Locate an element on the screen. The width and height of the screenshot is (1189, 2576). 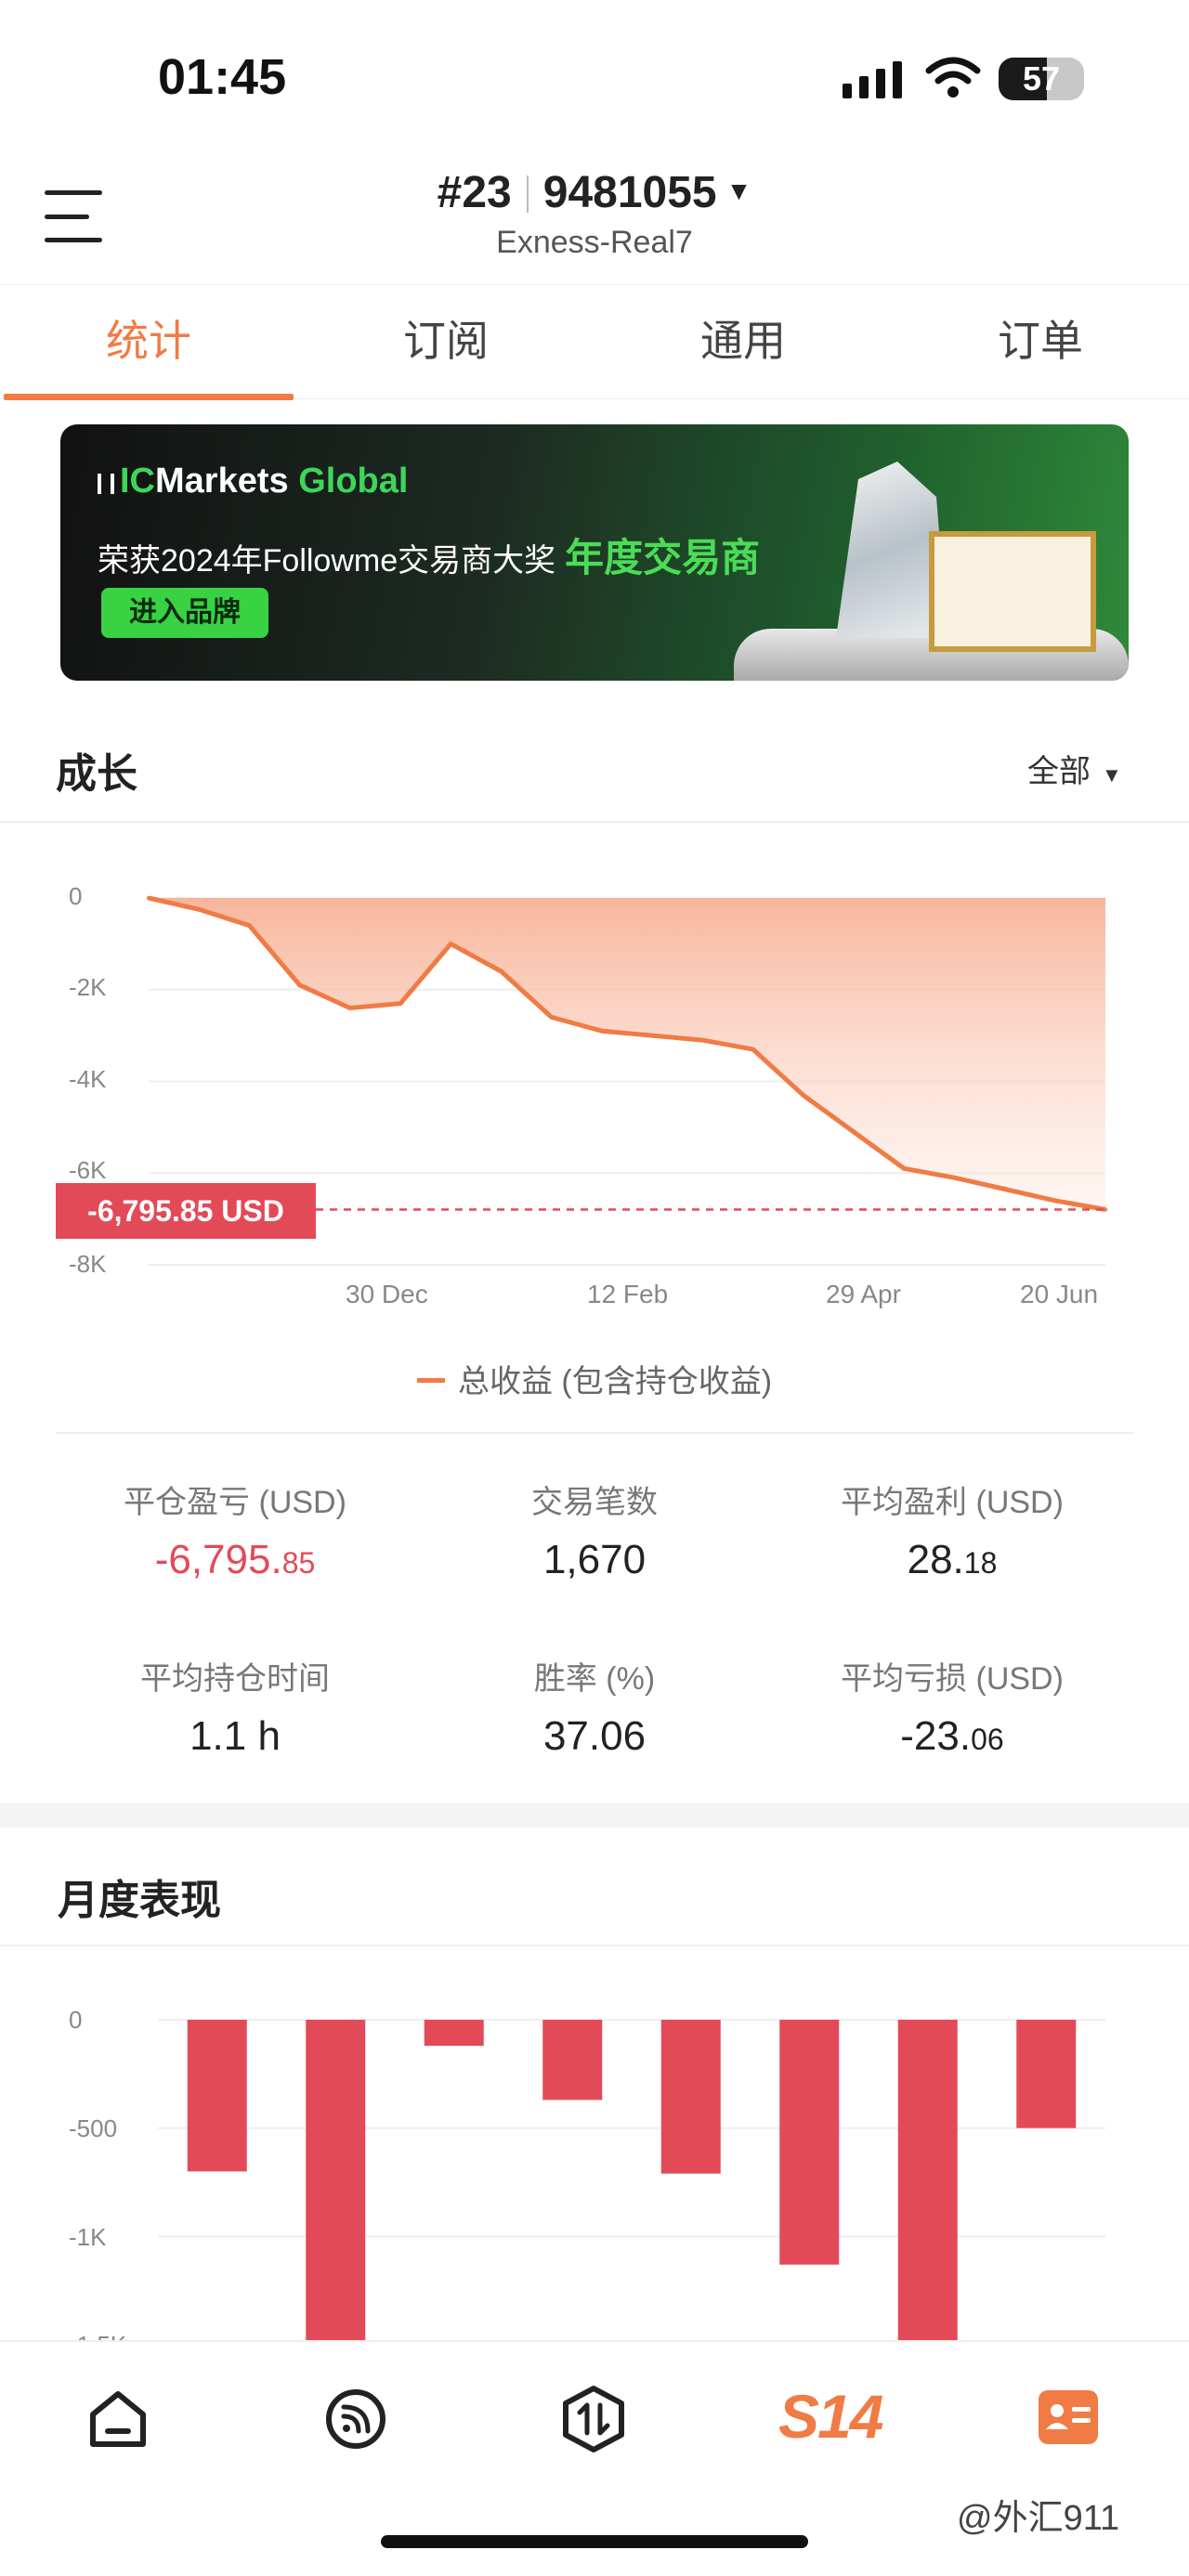
trade-icon is located at coordinates (593, 2419).